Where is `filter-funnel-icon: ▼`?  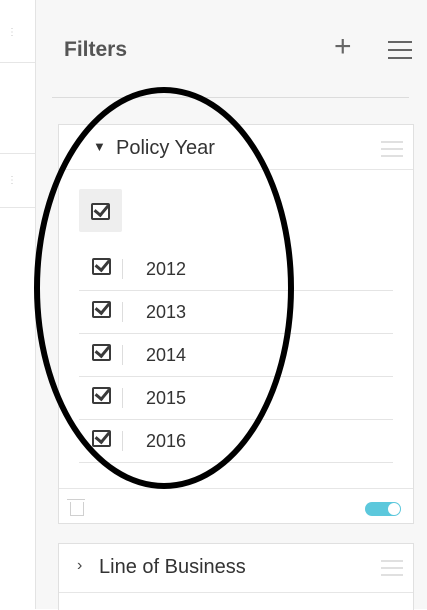
filter-funnel-icon: ▼ is located at coordinates (99, 146).